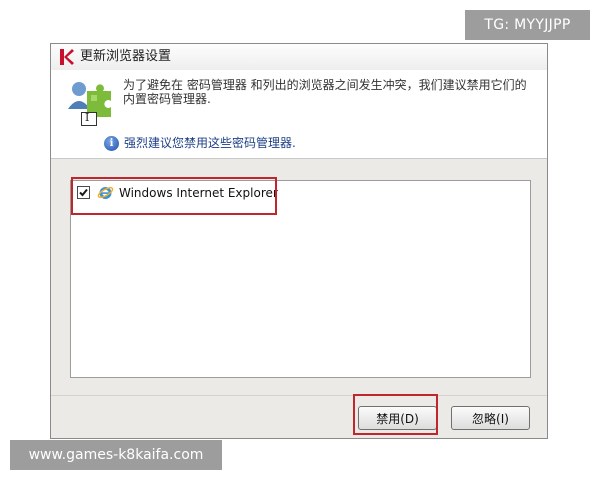  I want to click on internet-explorer-icon, so click(105, 193).